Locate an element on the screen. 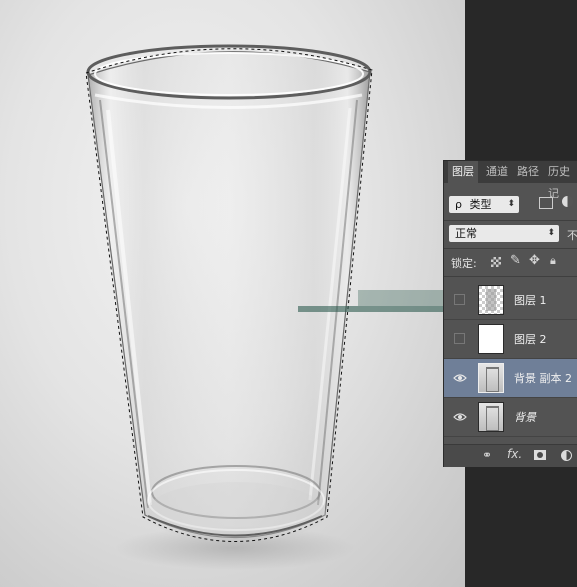 Image resolution: width=577 pixels, height=587 pixels. lock-move-icon: ✥ is located at coordinates (534, 260).